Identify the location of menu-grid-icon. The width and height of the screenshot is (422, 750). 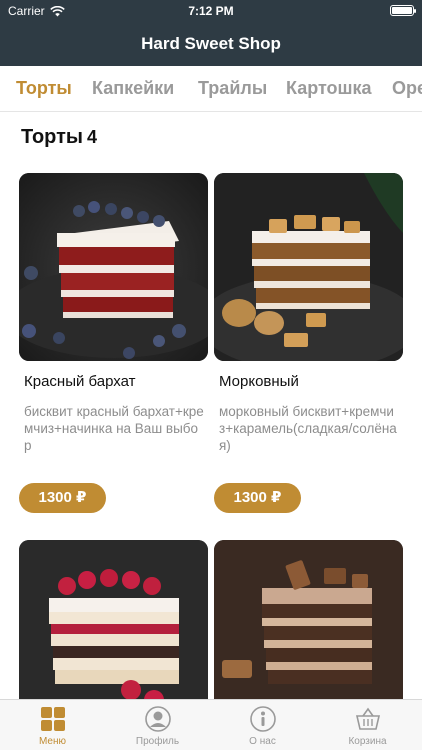
(53, 719).